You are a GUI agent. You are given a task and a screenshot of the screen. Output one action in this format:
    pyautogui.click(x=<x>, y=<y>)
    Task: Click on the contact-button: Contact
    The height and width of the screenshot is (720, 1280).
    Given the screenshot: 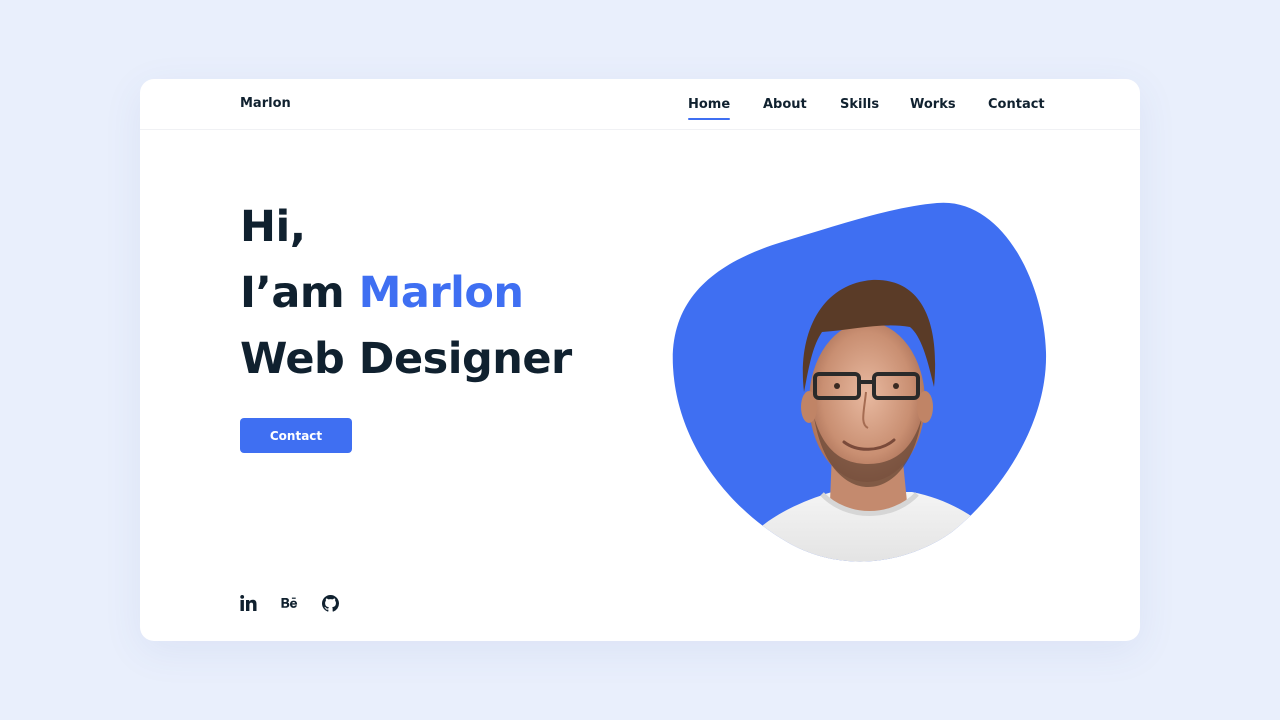 What is the action you would take?
    pyautogui.click(x=296, y=435)
    